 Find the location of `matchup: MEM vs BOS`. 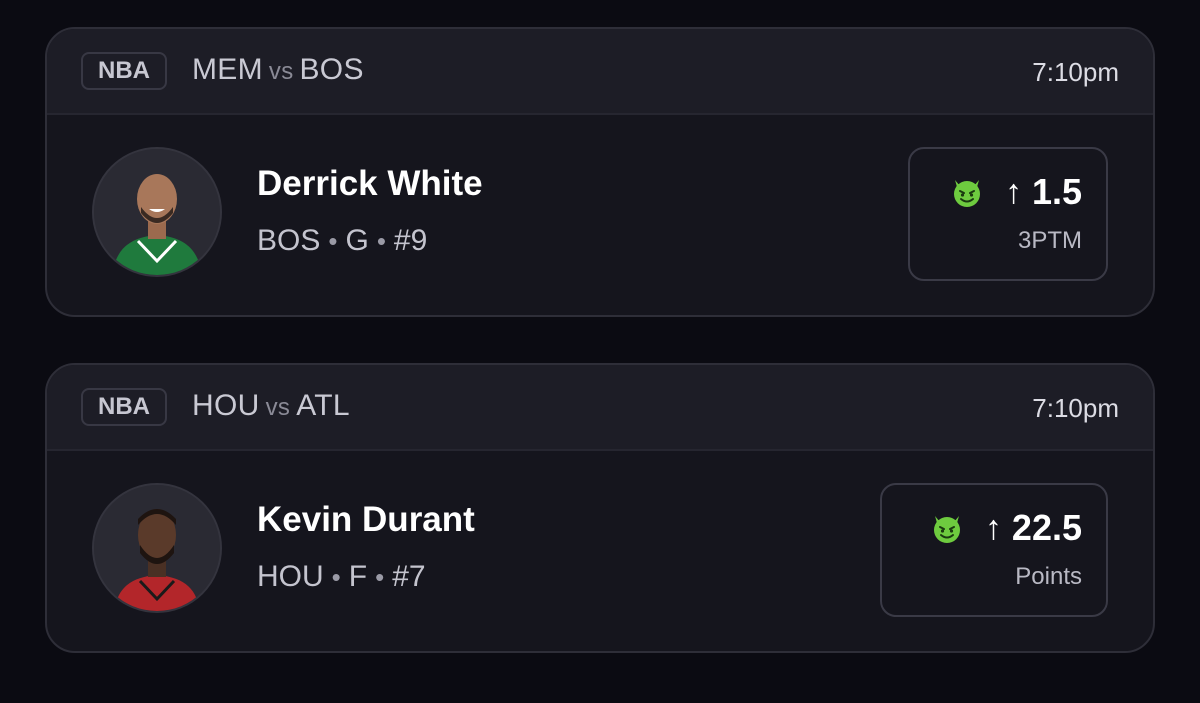

matchup: MEM vs BOS is located at coordinates (278, 70).